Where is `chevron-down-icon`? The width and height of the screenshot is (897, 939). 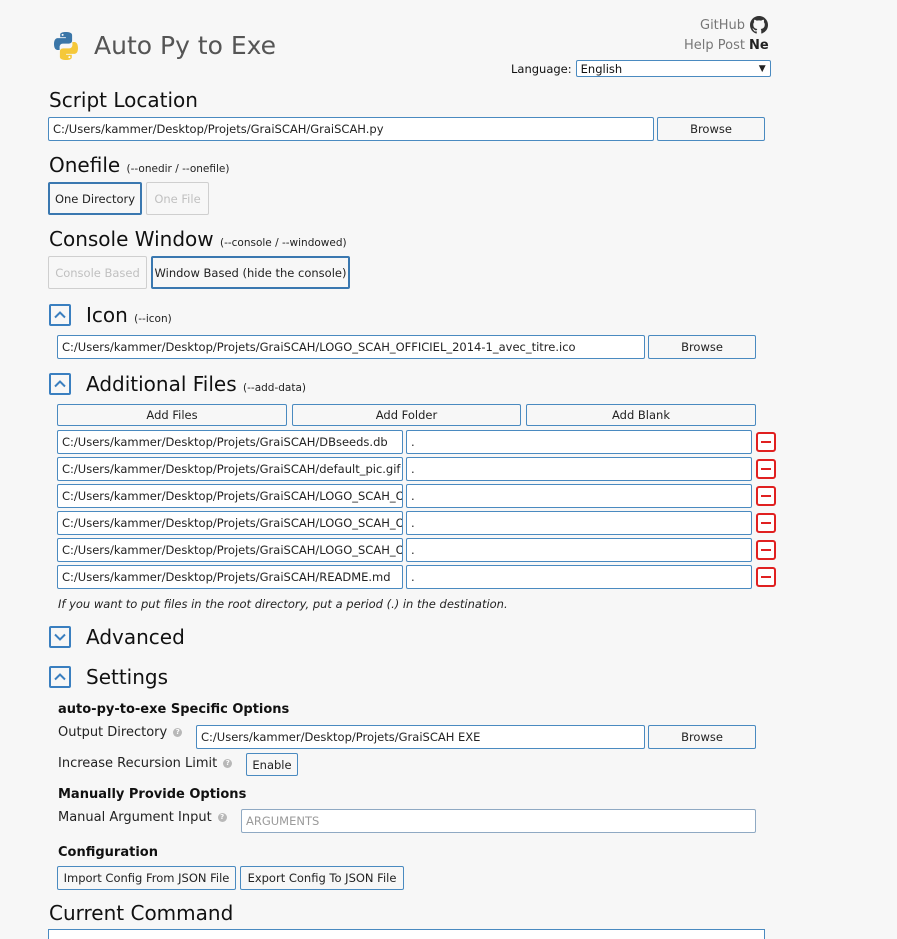
chevron-down-icon is located at coordinates (60, 637).